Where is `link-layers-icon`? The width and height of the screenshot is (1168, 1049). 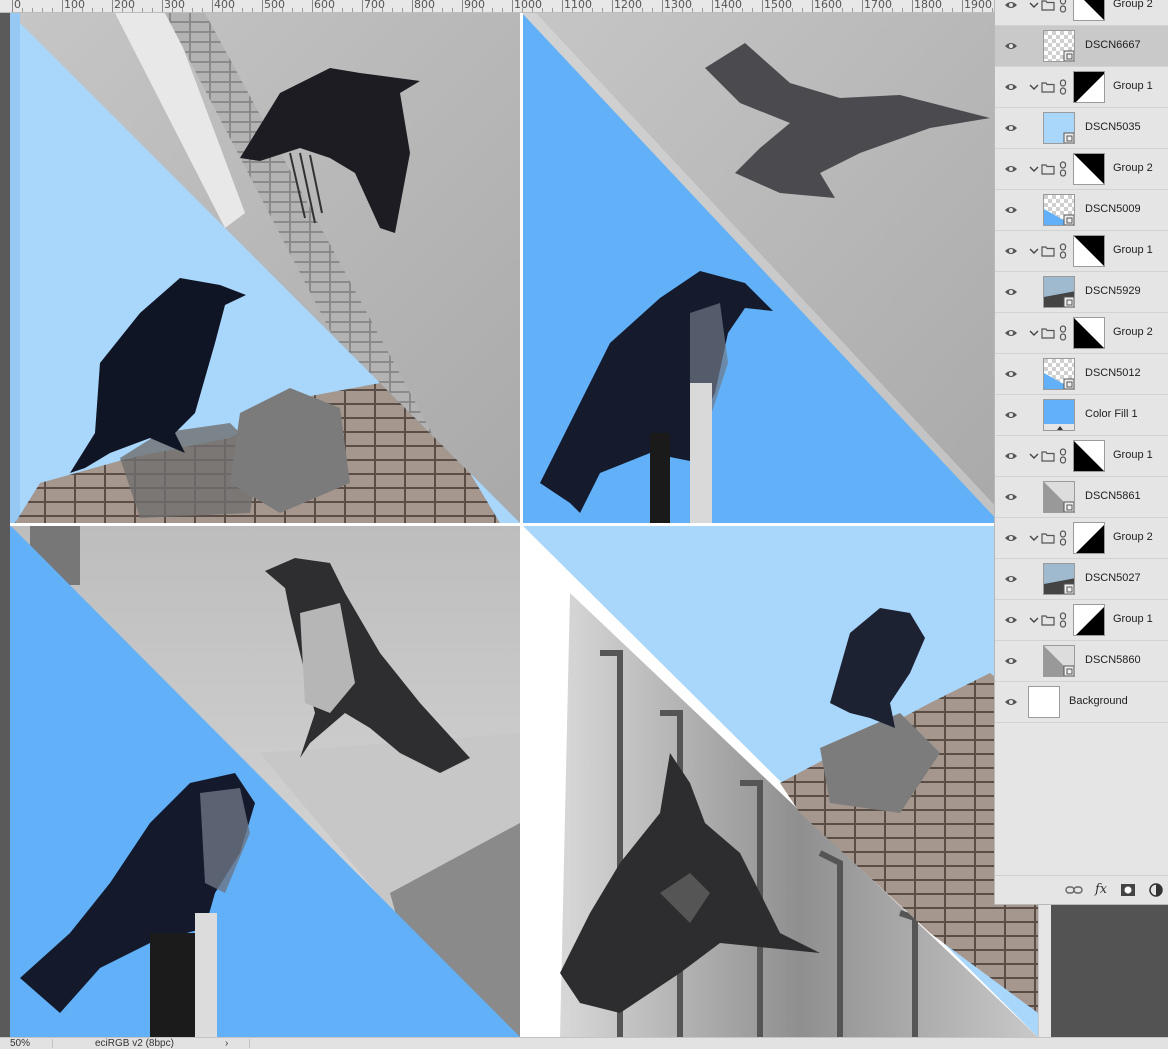
link-layers-icon is located at coordinates (1074, 890).